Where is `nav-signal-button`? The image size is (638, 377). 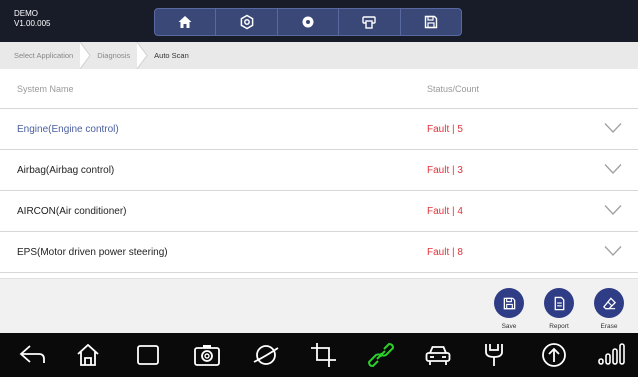
nav-signal-button is located at coordinates (611, 355).